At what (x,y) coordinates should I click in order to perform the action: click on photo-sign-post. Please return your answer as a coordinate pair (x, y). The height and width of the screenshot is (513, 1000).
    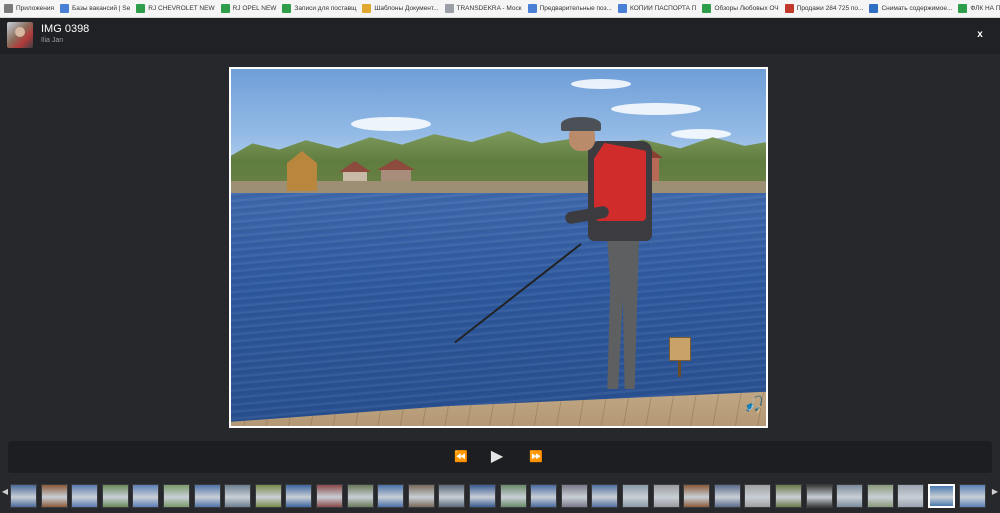
    Looking at the image, I should click on (679, 369).